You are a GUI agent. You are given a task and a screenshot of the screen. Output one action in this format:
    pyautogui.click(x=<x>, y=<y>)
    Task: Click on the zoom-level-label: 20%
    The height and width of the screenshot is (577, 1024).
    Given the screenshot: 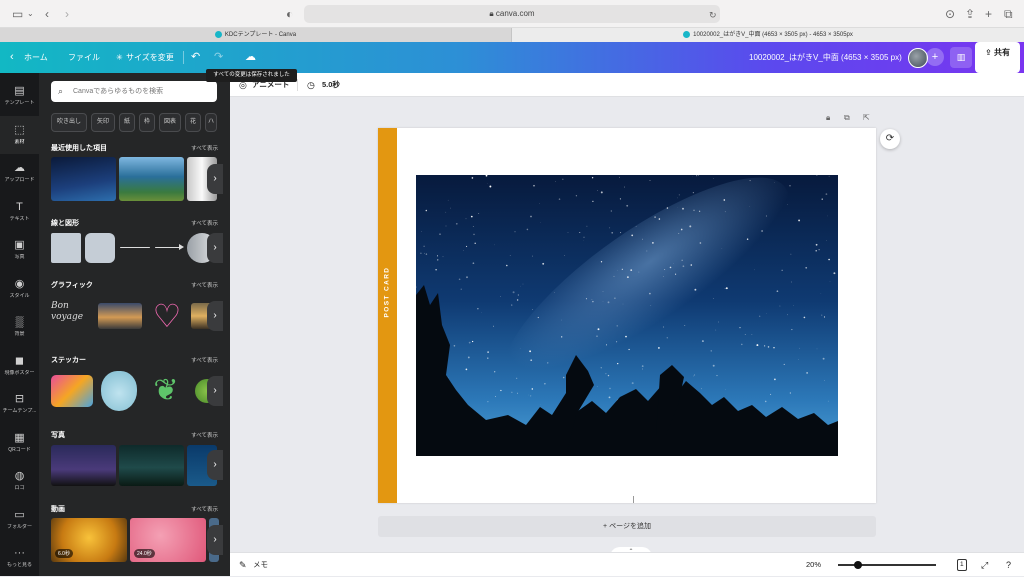 What is the action you would take?
    pyautogui.click(x=813, y=565)
    